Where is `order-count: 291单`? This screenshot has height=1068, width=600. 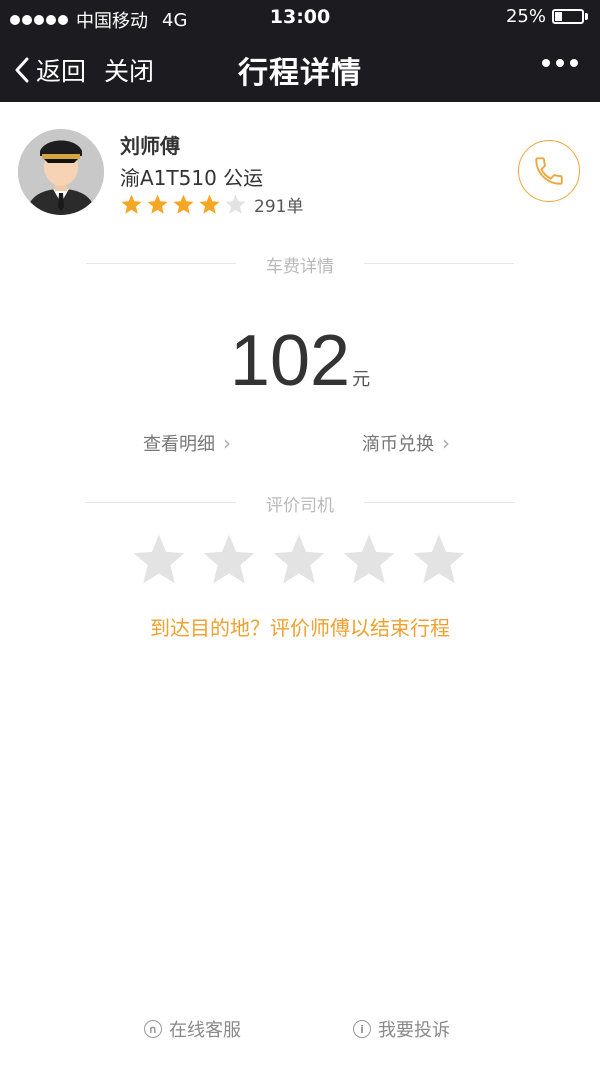 order-count: 291单 is located at coordinates (279, 207).